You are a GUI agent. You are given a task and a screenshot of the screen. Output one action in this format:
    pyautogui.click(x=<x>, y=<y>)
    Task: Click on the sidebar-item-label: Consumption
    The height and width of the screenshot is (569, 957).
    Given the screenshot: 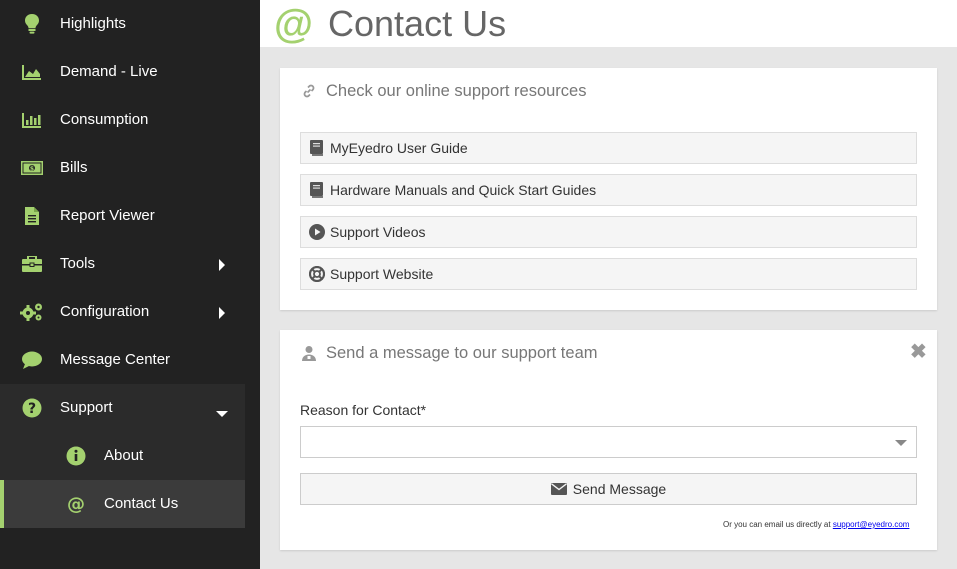 What is the action you would take?
    pyautogui.click(x=104, y=119)
    